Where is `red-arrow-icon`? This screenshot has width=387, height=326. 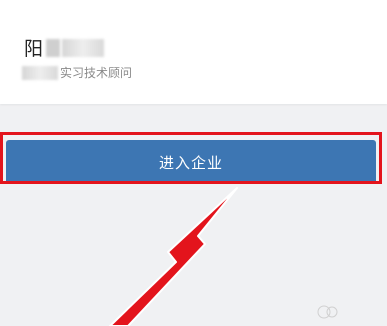
red-arrow-icon is located at coordinates (173, 256).